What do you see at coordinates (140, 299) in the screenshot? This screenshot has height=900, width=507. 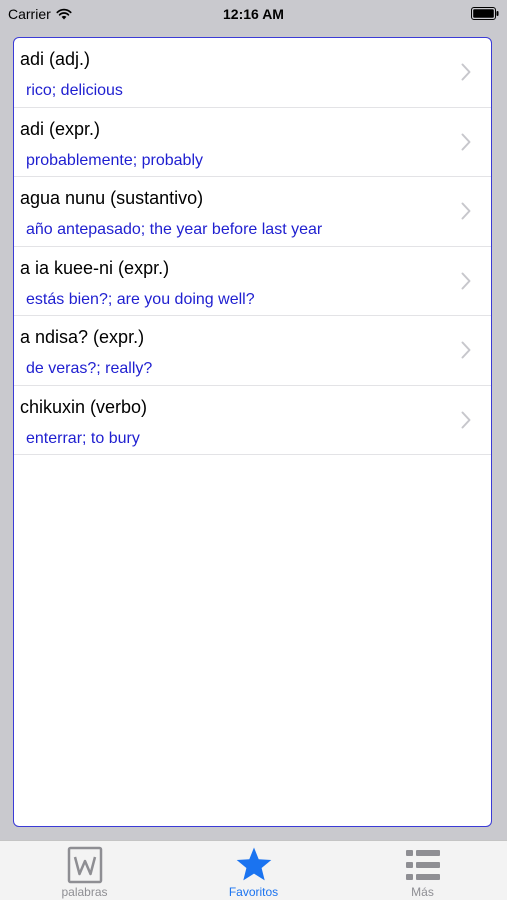 I see `entry-gloss: estás bien?; are you doing well?` at bounding box center [140, 299].